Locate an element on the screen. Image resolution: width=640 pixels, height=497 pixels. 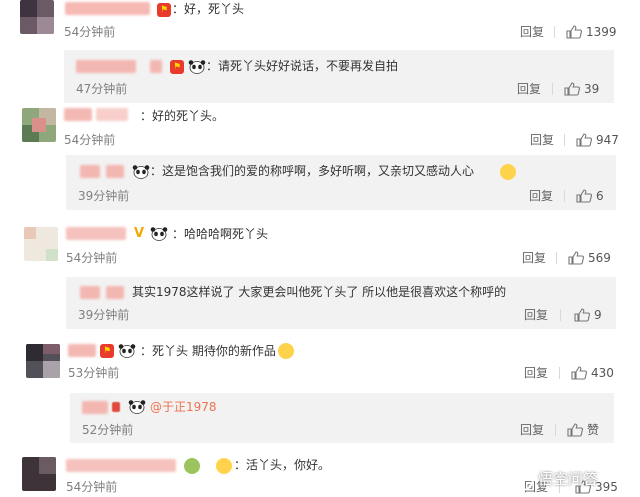
comment: V ：哈哈哈啊死丫头 54分钟前 回复 569 is located at coordinates (320, 247).